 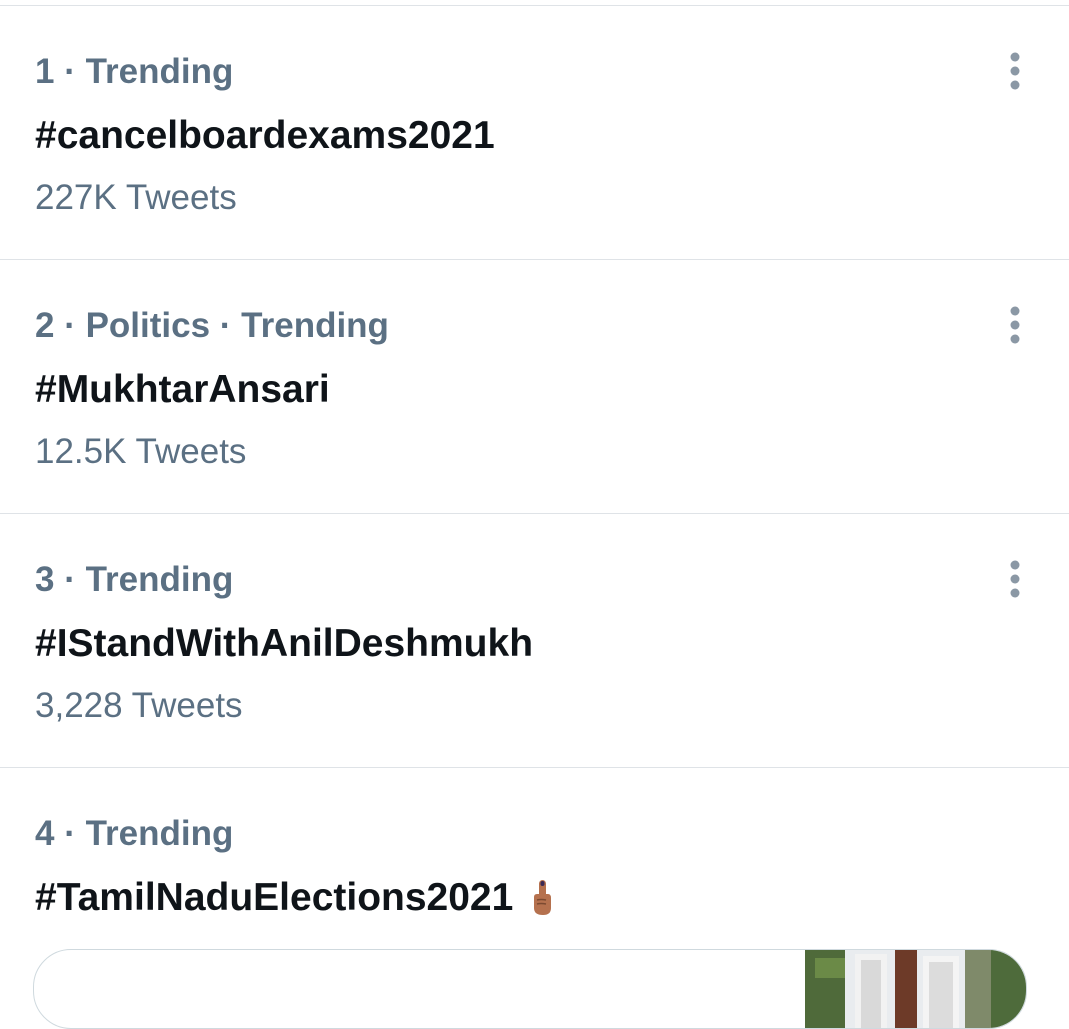 I want to click on trend-meta: 2 · Politics · Trending, so click(x=212, y=325).